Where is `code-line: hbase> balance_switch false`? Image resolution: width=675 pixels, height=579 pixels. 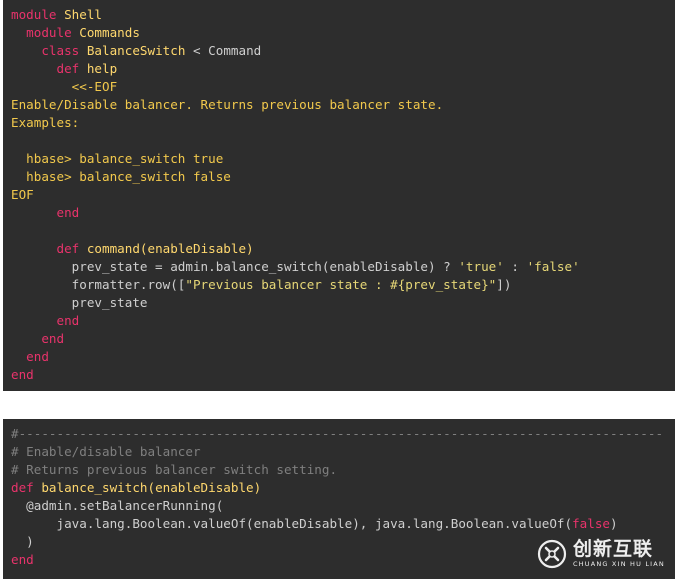 code-line: hbase> balance_switch false is located at coordinates (295, 177).